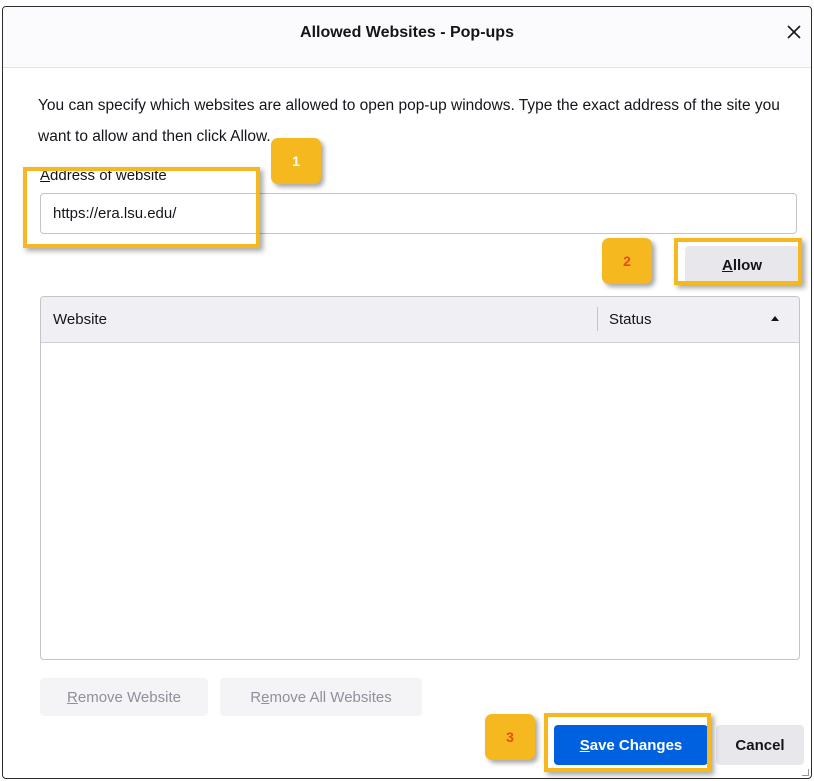  What do you see at coordinates (747, 265) in the screenshot?
I see `allow-button-text: llow` at bounding box center [747, 265].